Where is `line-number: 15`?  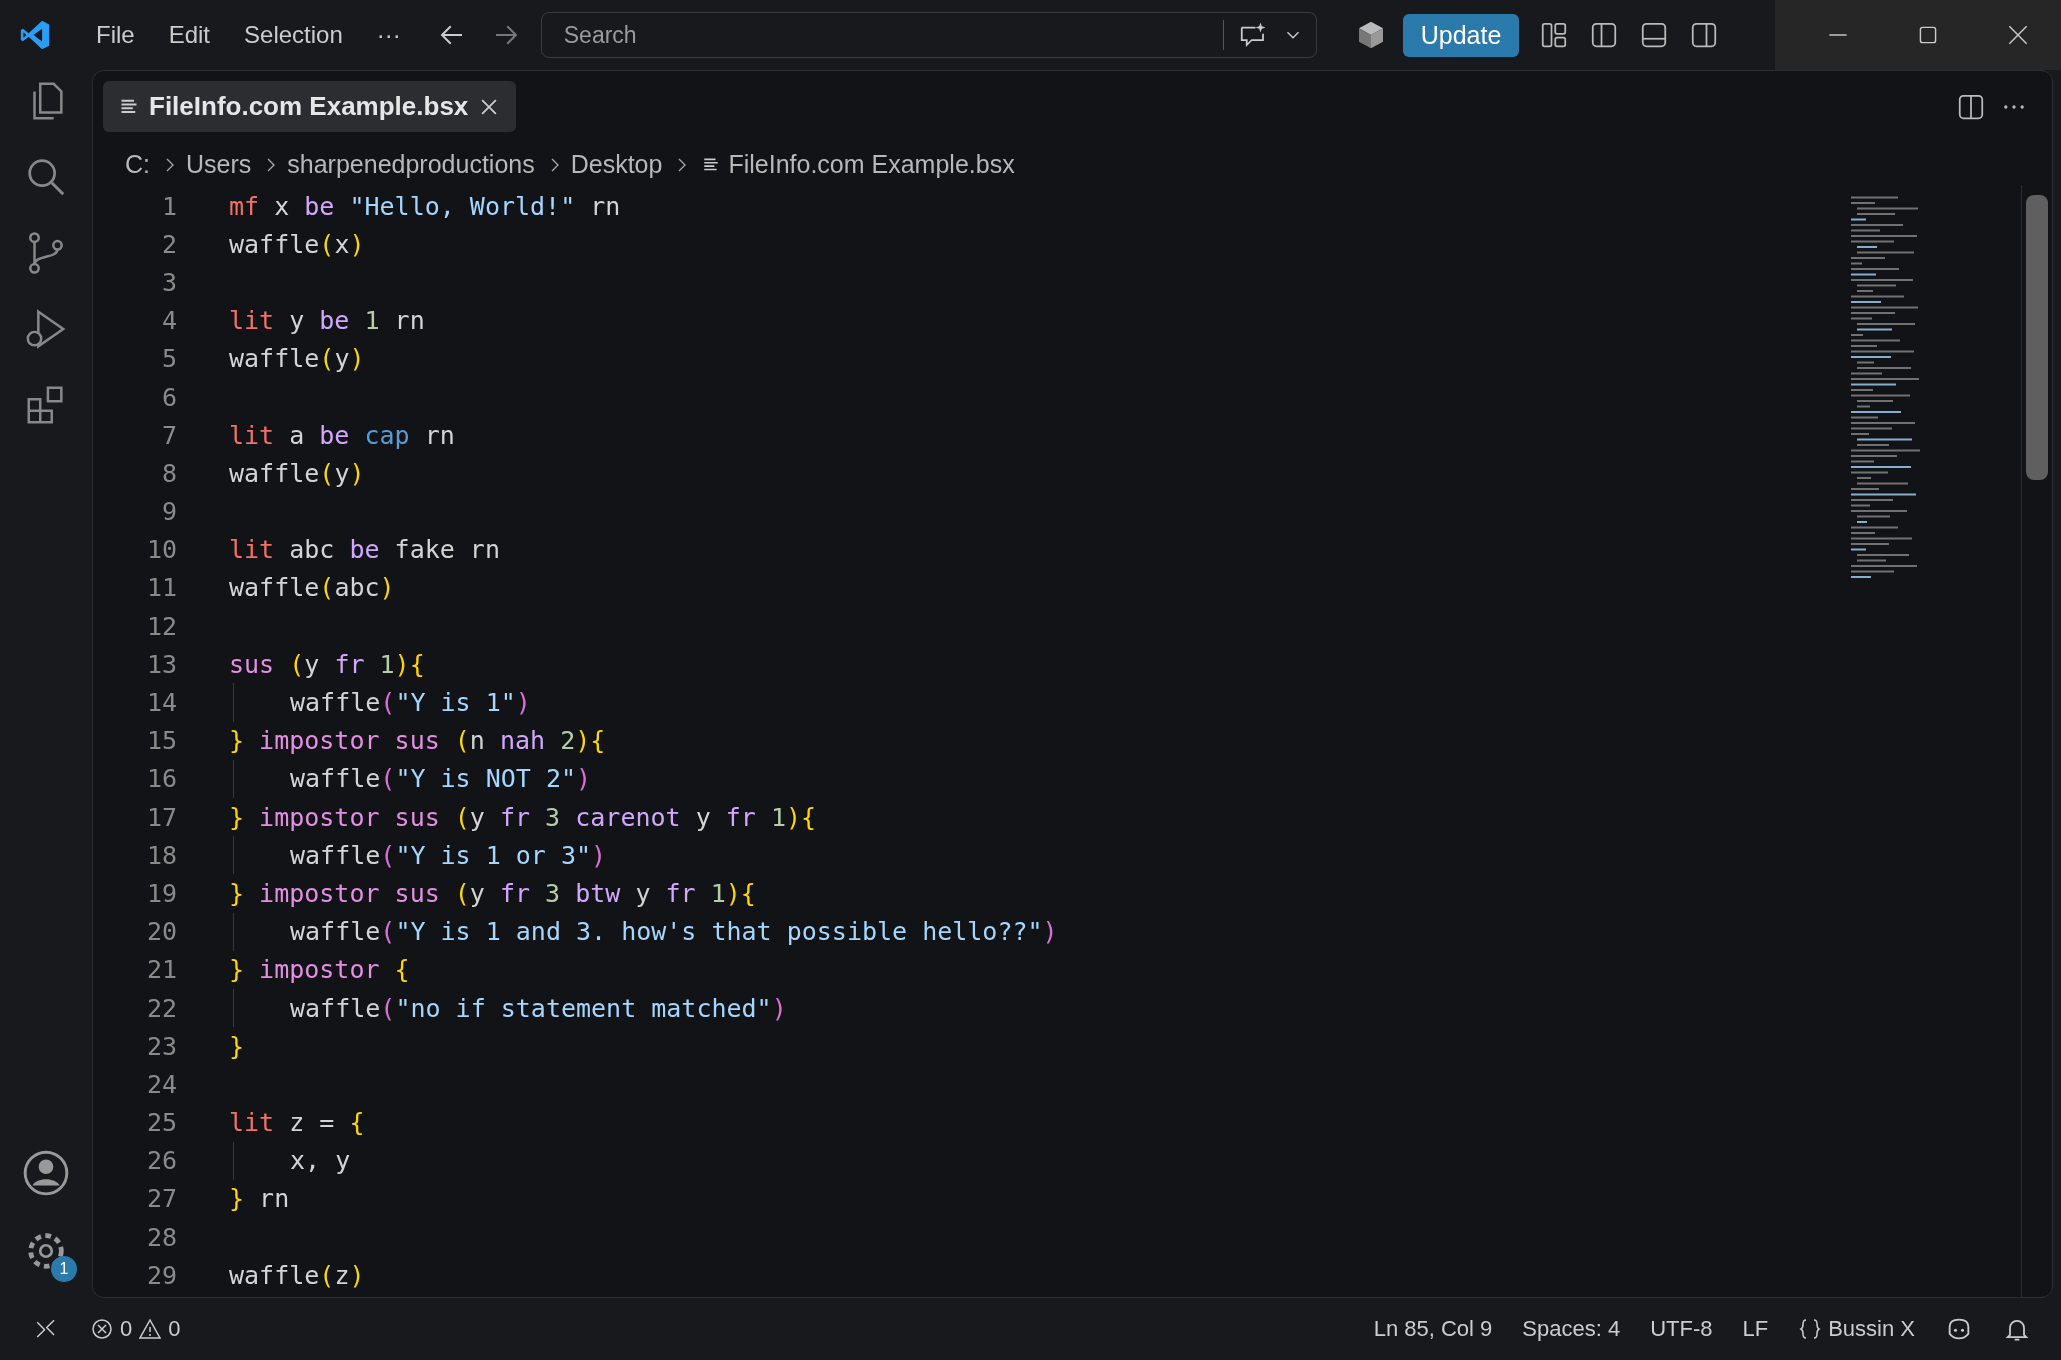 line-number: 15 is located at coordinates (161, 741).